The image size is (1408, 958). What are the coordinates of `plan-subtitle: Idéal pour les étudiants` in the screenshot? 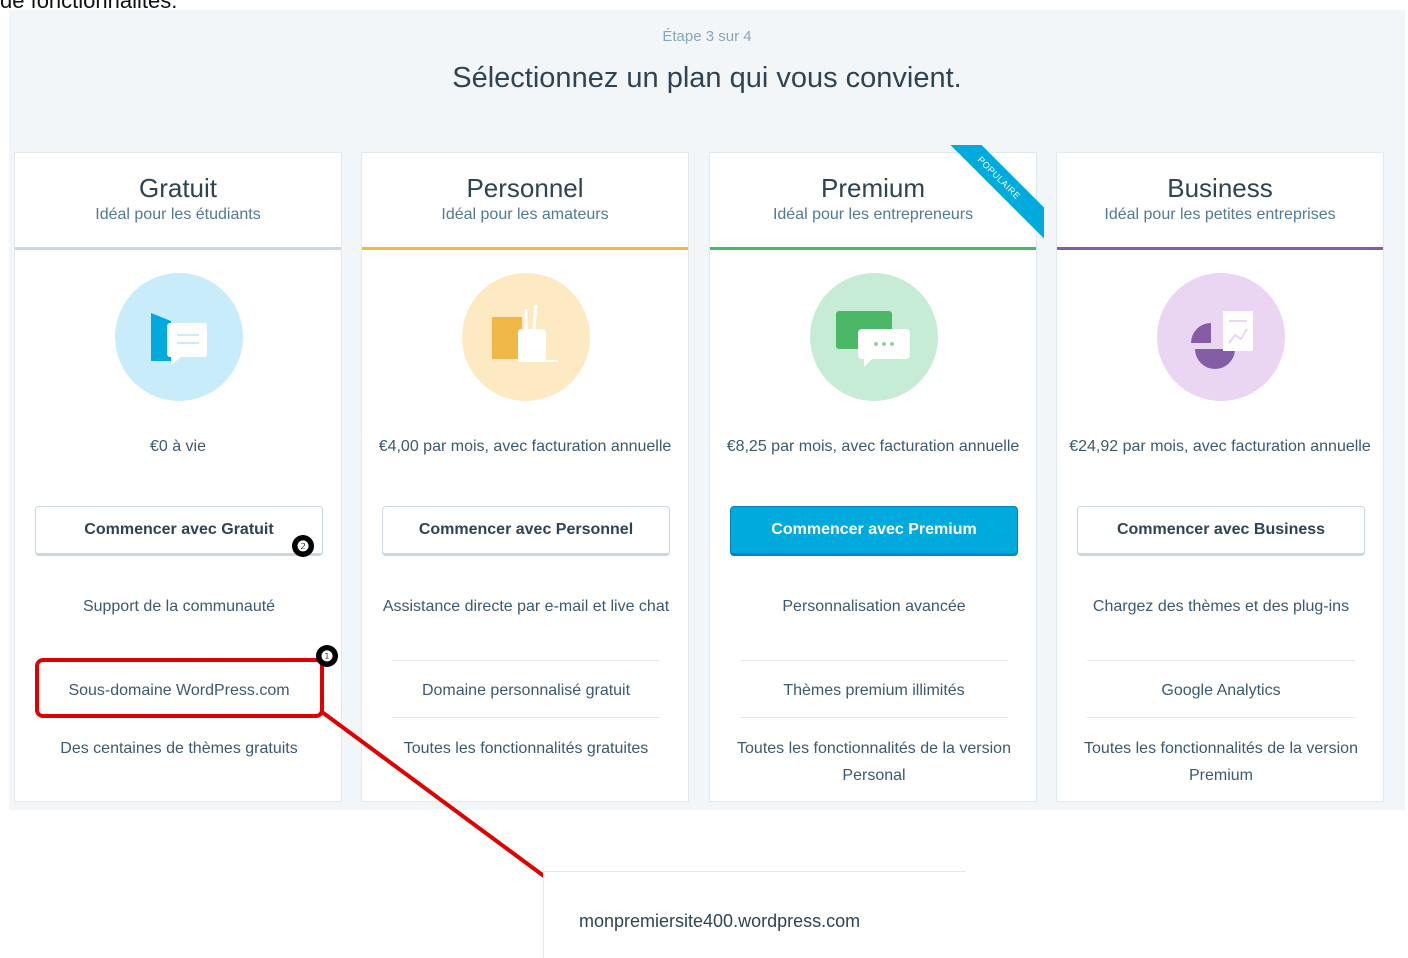 It's located at (178, 214).